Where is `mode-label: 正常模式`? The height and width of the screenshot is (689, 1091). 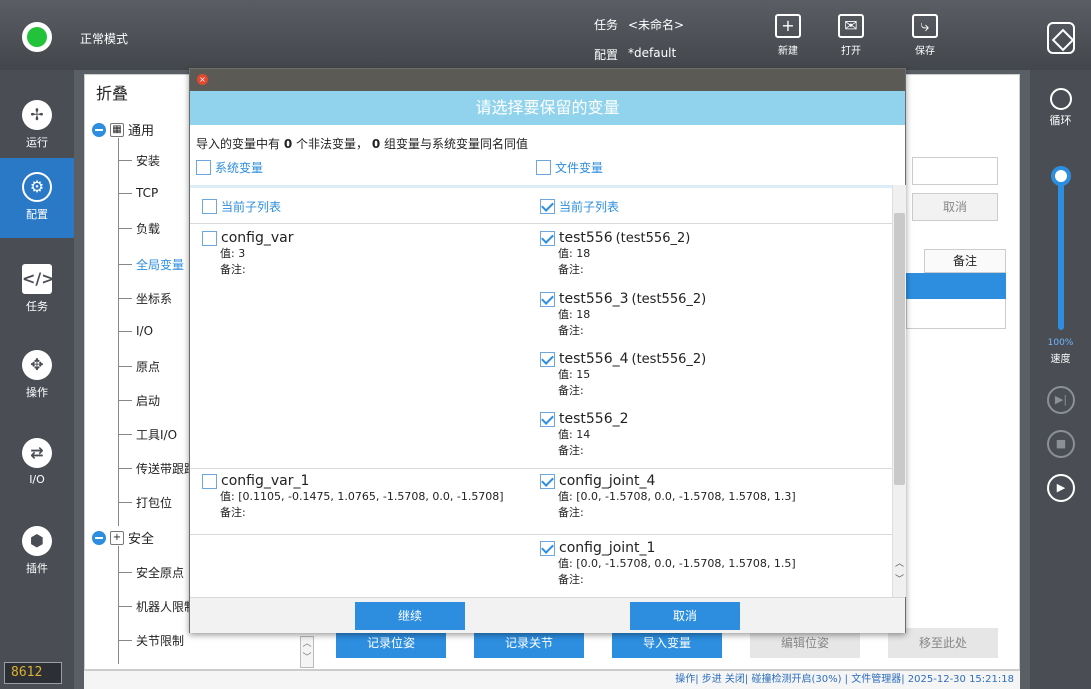
mode-label: 正常模式 is located at coordinates (104, 39).